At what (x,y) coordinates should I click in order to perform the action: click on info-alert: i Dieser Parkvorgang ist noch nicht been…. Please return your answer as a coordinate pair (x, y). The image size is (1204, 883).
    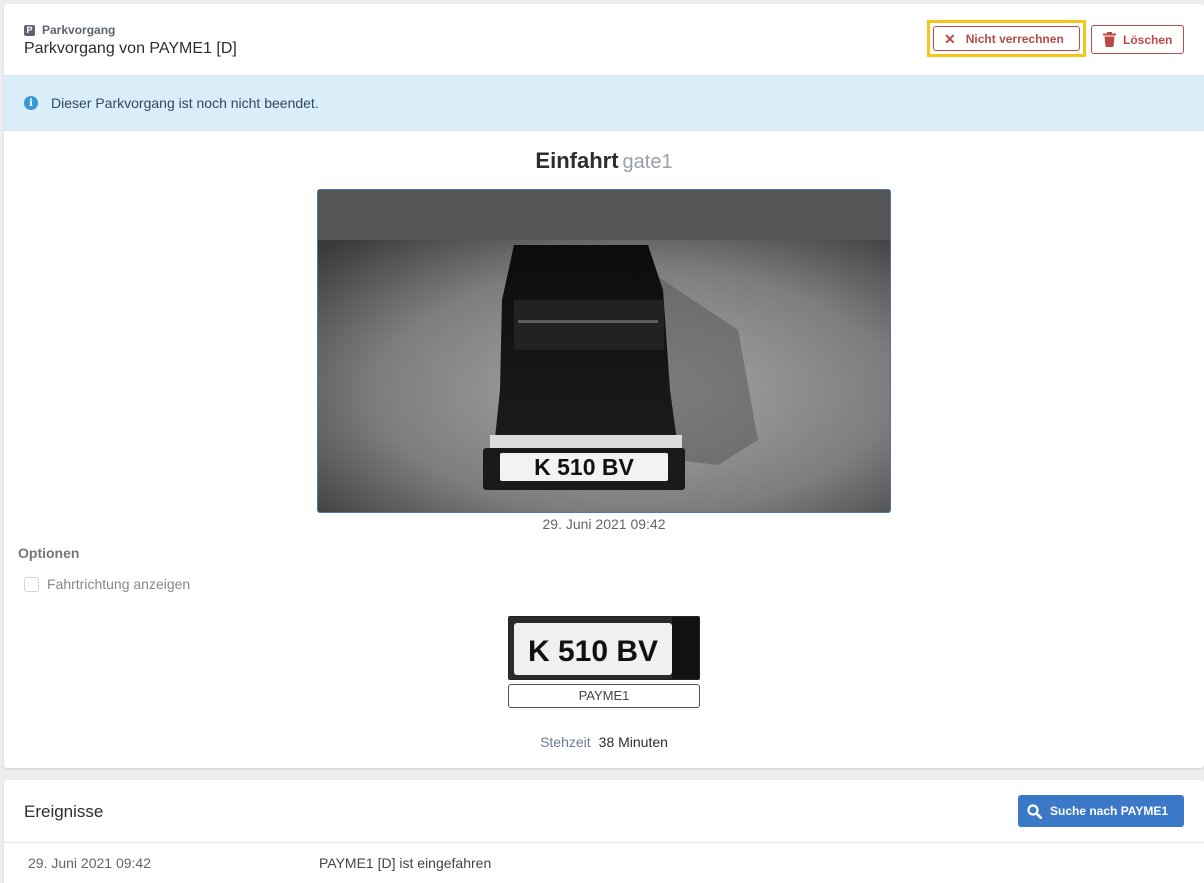
    Looking at the image, I should click on (604, 103).